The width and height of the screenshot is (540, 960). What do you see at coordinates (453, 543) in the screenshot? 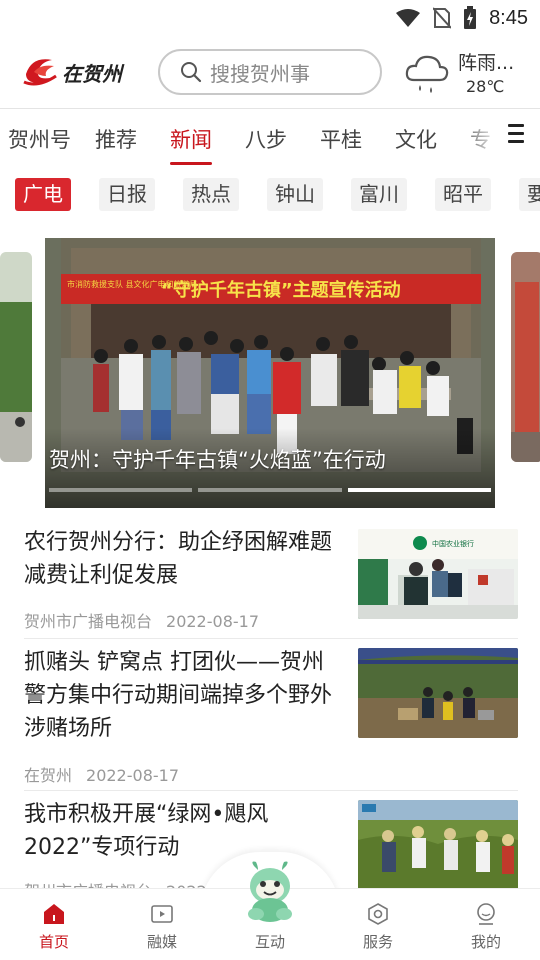
I see `svg-text: 中国农业银行` at bounding box center [453, 543].